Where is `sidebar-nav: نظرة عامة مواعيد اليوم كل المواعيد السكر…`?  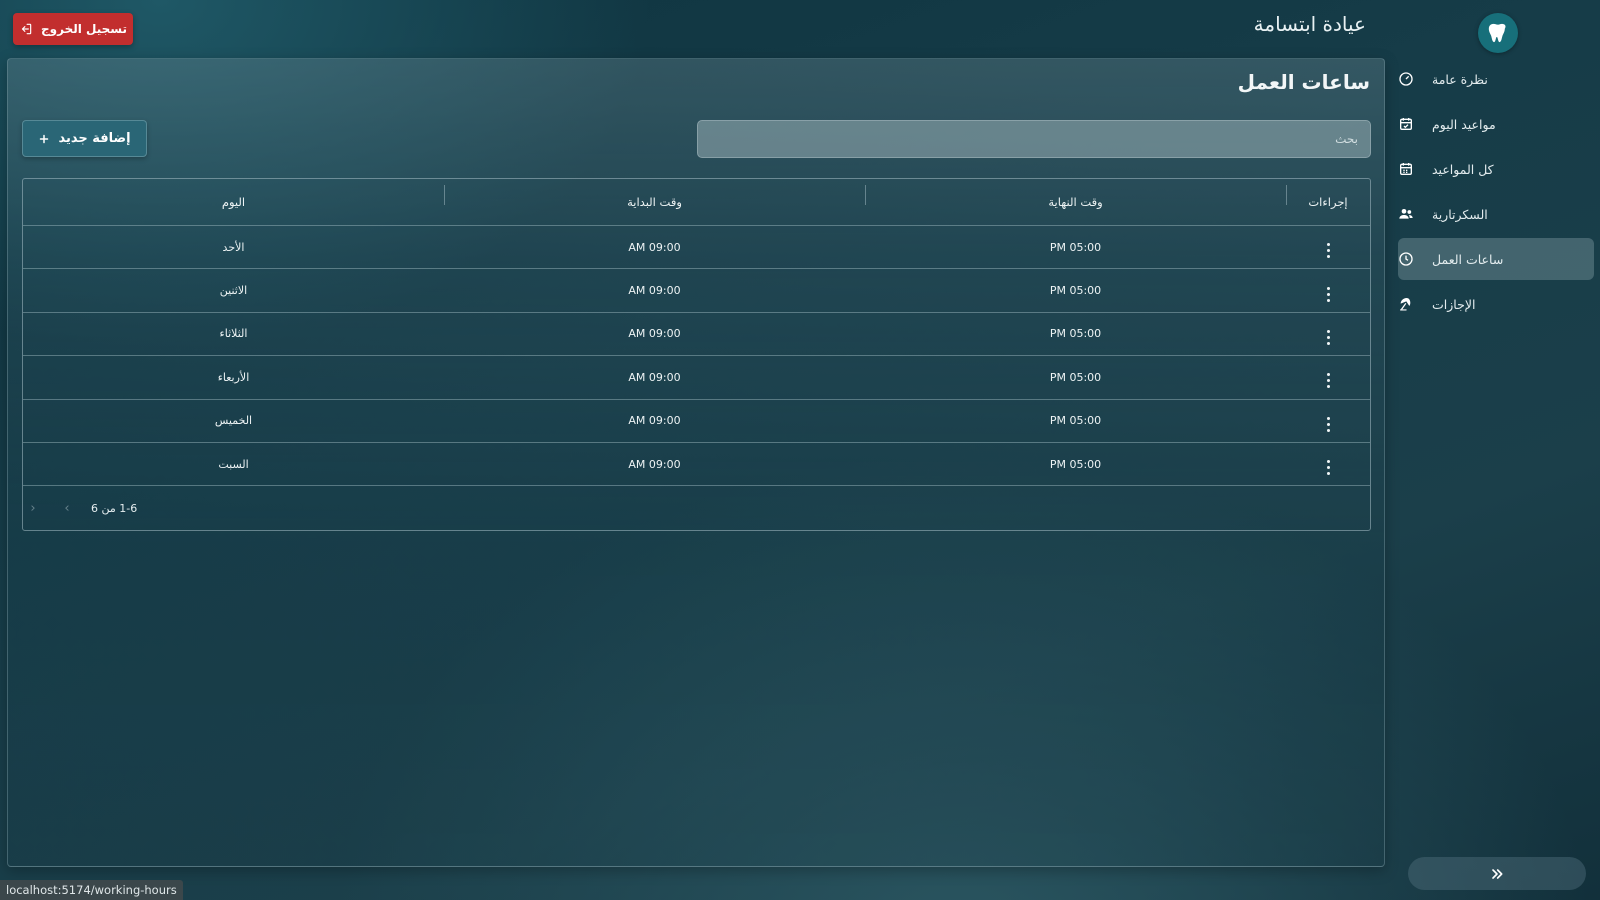
sidebar-nav: نظرة عامة مواعيد اليوم كل المواعيد السكر… is located at coordinates (1496, 193).